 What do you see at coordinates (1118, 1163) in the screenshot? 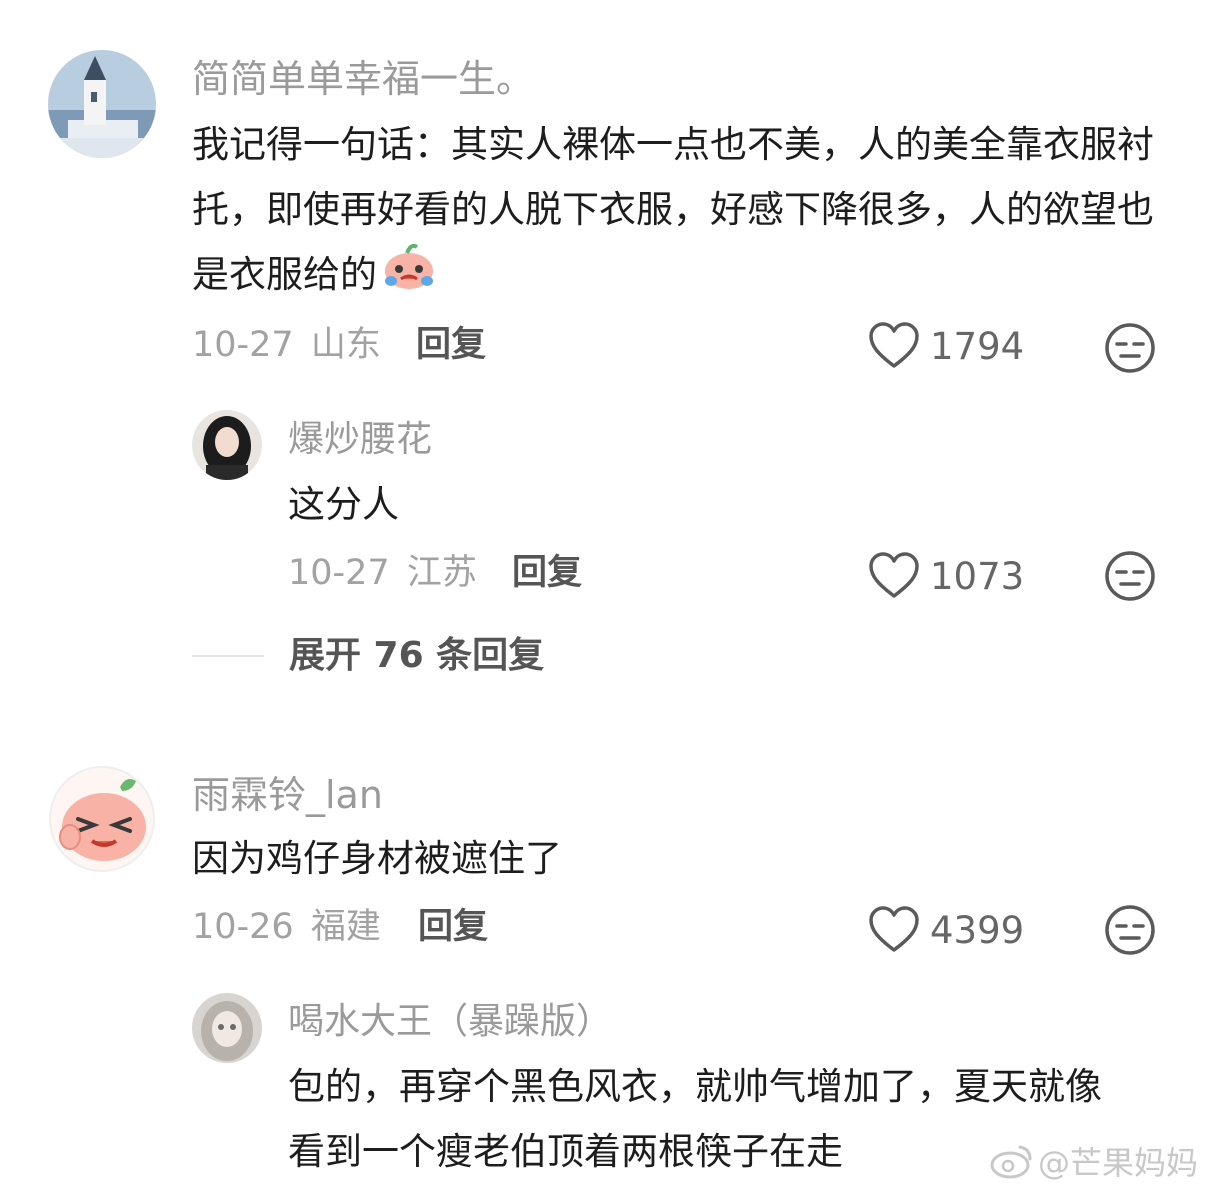
I see `watermark-text: @芒果妈妈` at bounding box center [1118, 1163].